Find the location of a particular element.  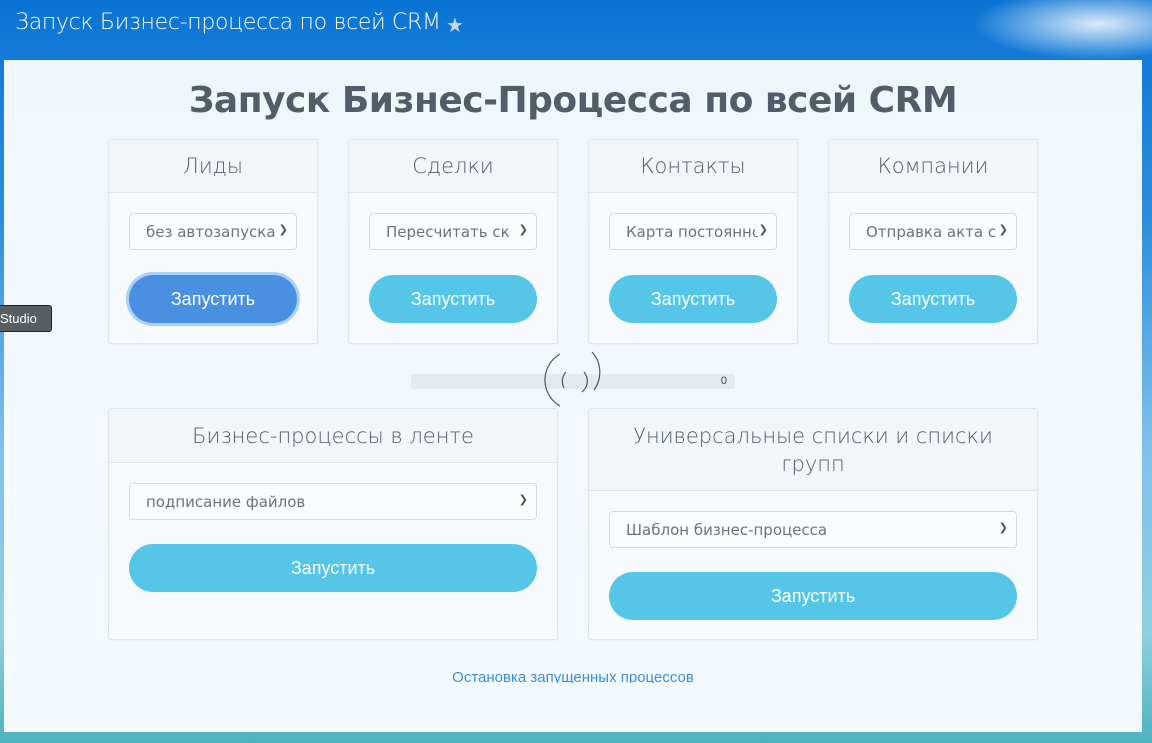

background-cloud is located at coordinates (1062, 30).